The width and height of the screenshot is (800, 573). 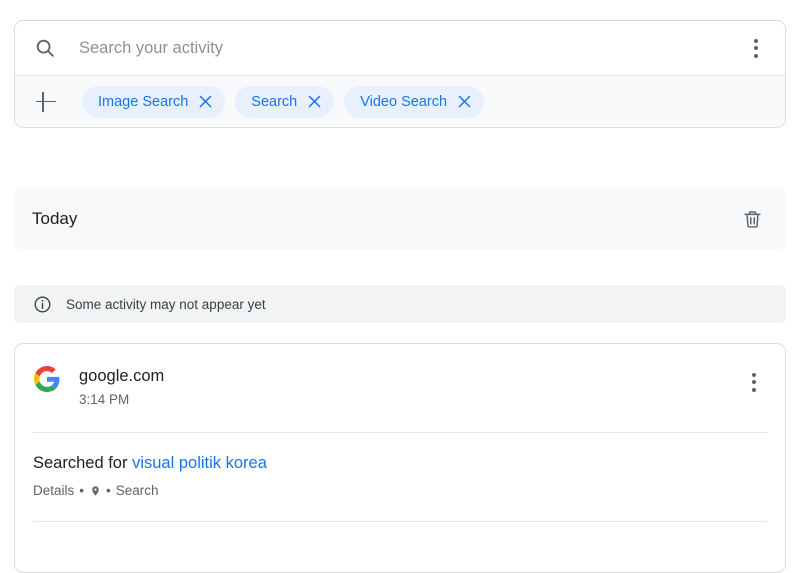 I want to click on filter-chip-video-search: Video Search, so click(x=414, y=101).